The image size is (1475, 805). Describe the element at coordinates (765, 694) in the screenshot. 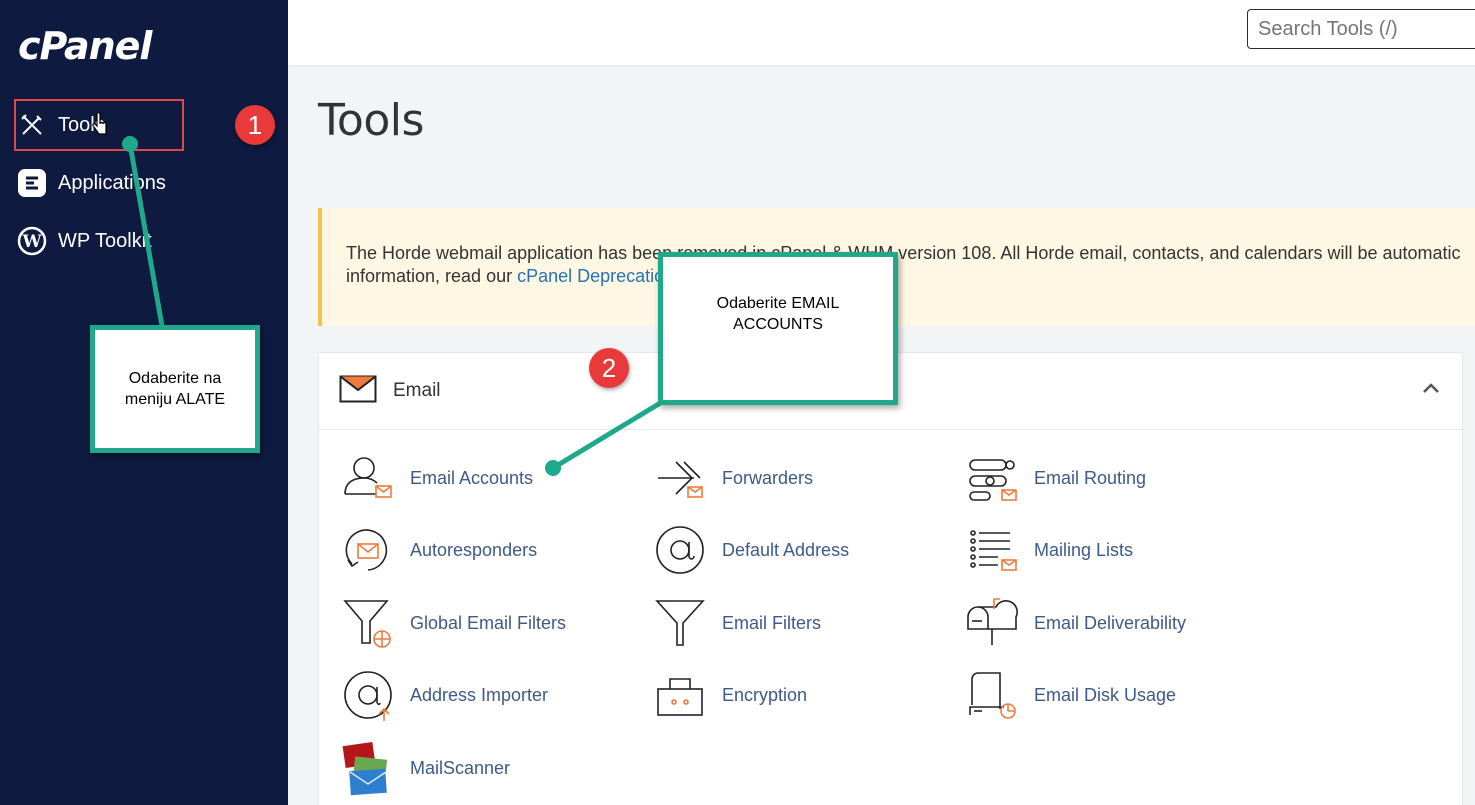

I see `tool-label: Encryption` at that location.